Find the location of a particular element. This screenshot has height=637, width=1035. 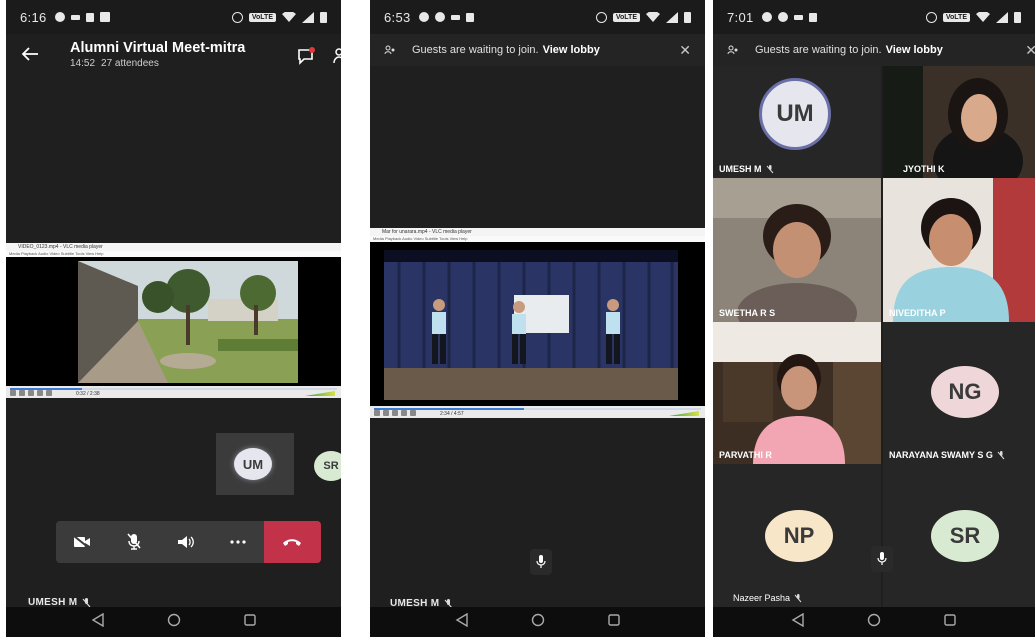

mute-button is located at coordinates (134, 542).